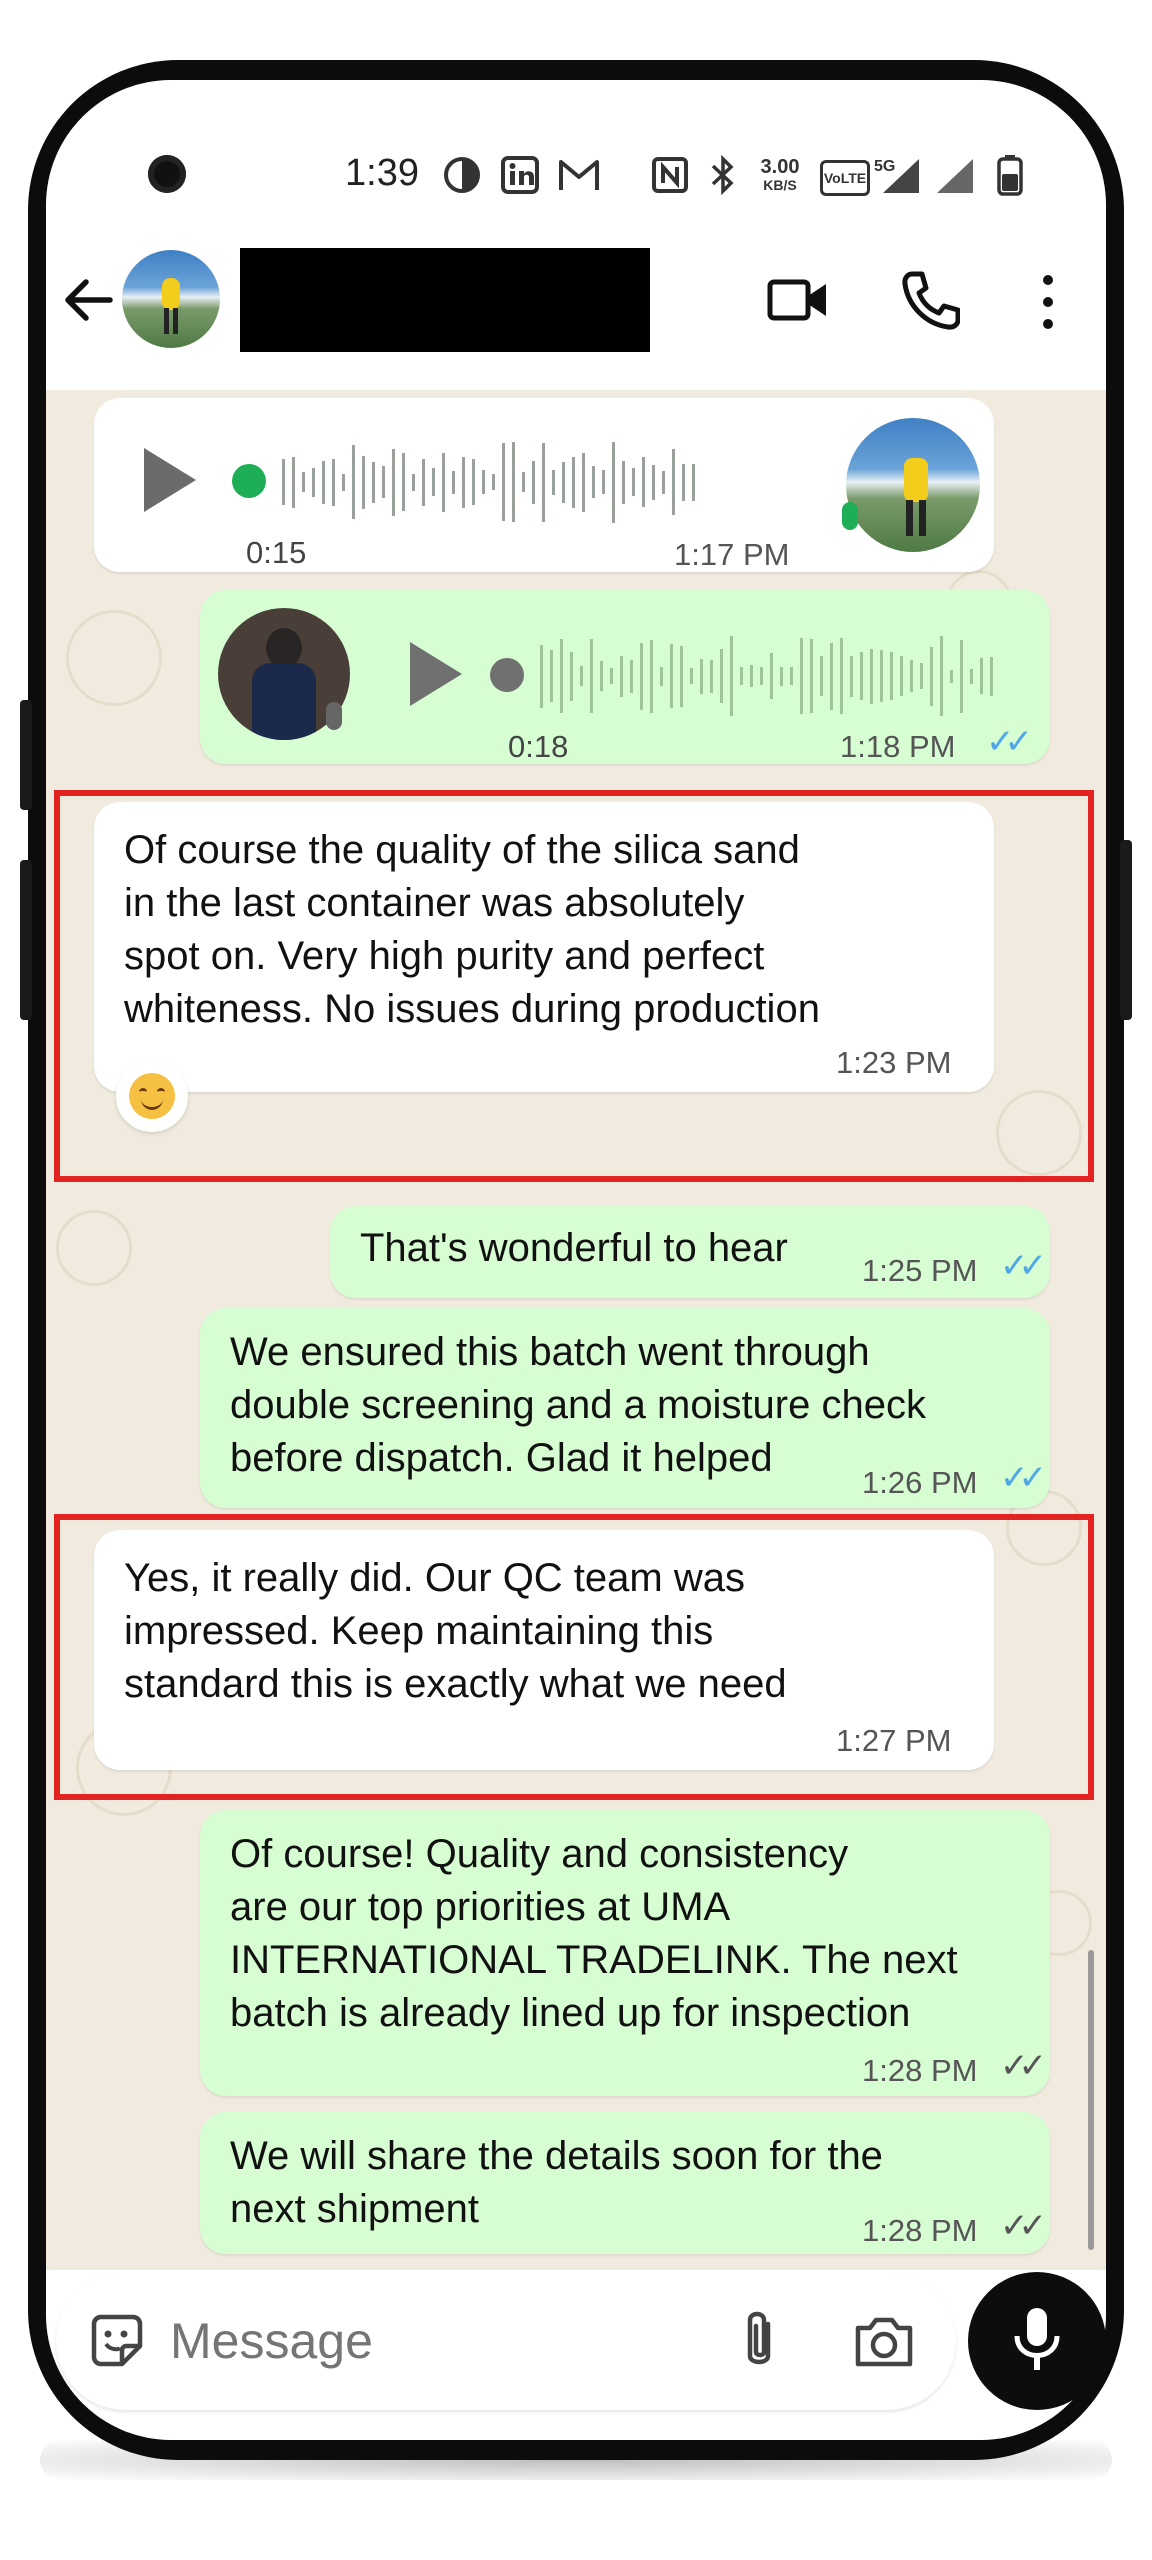  What do you see at coordinates (117, 2341) in the screenshot?
I see `sticker-icon` at bounding box center [117, 2341].